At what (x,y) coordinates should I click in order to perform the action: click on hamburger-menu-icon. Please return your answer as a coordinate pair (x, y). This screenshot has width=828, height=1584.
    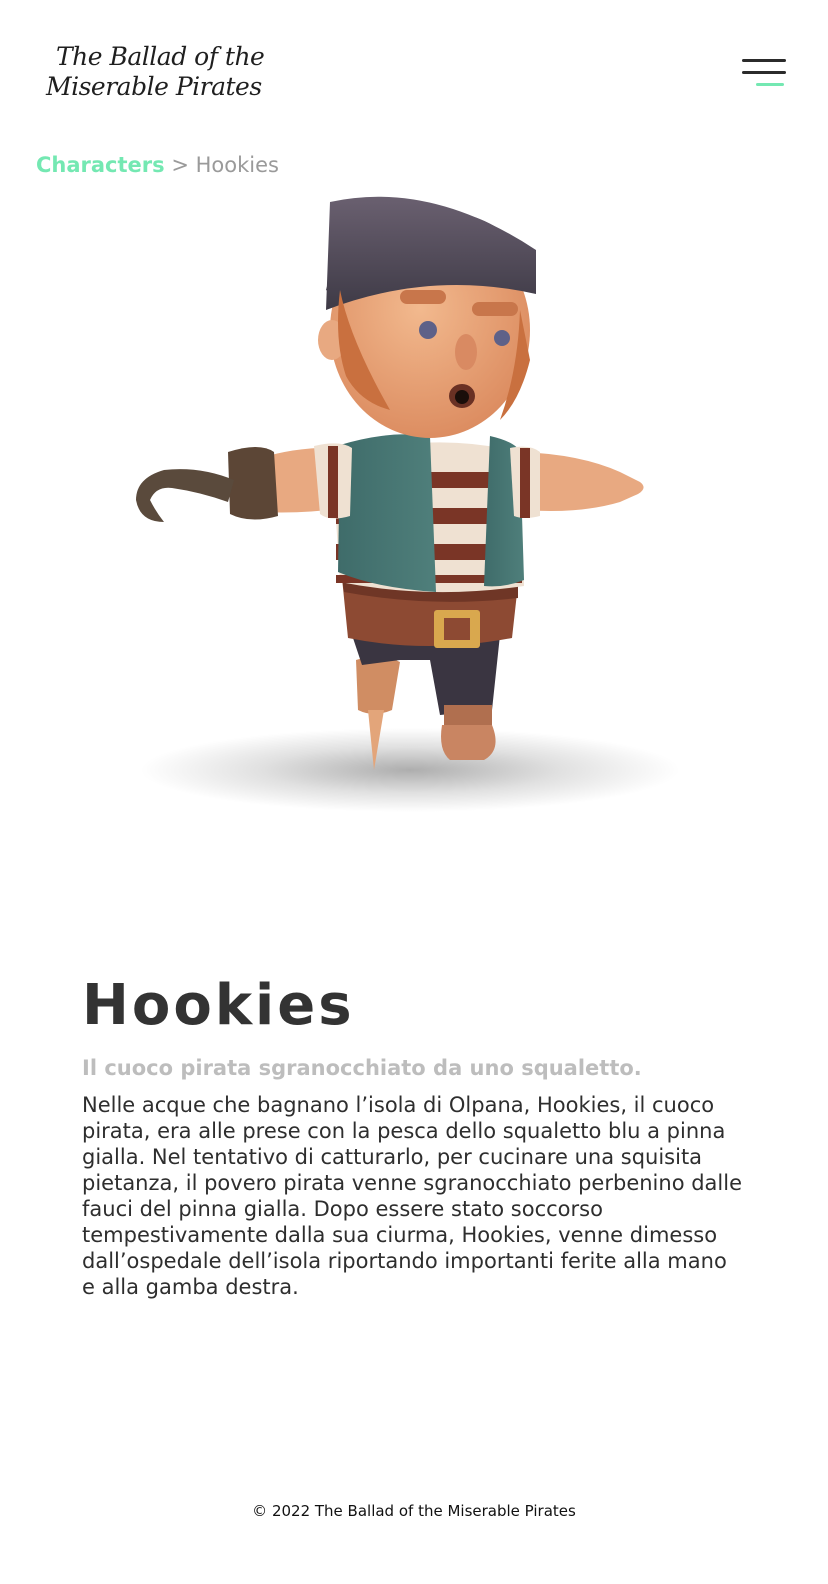
    Looking at the image, I should click on (763, 74).